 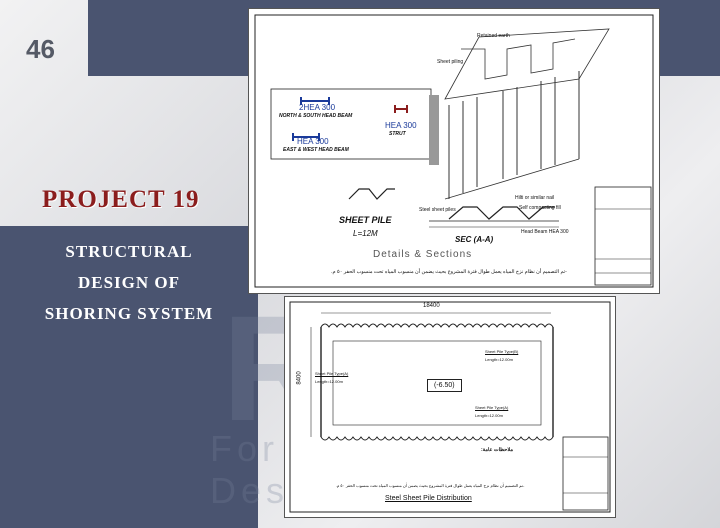 What do you see at coordinates (129, 313) in the screenshot?
I see `title-line-3: SHORING SYSTEM` at bounding box center [129, 313].